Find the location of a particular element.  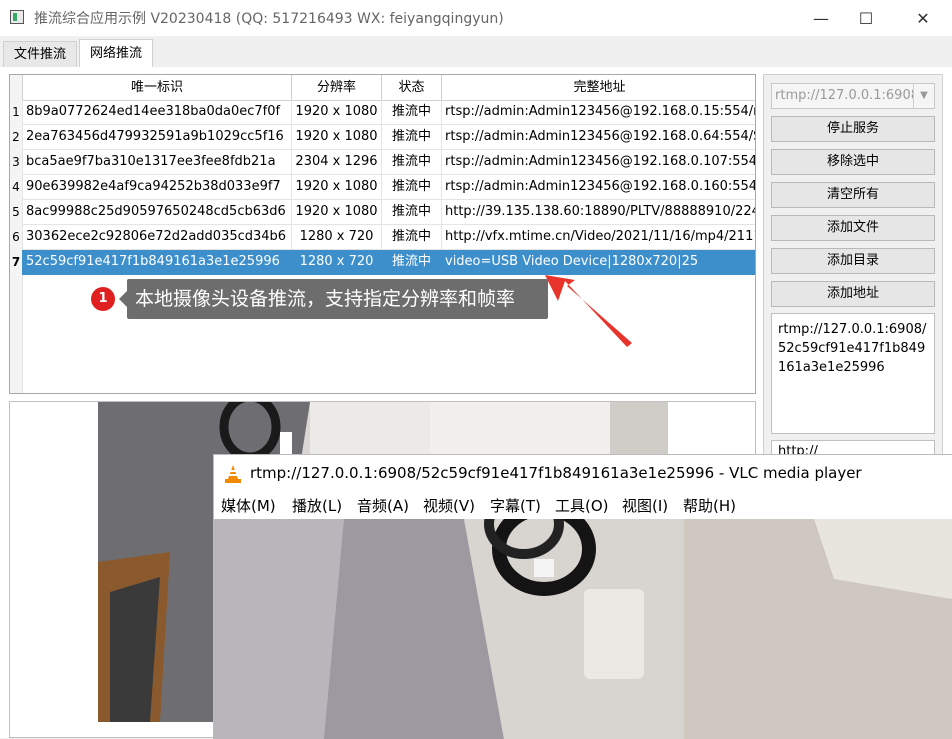

row-number: 1 is located at coordinates (16, 112).